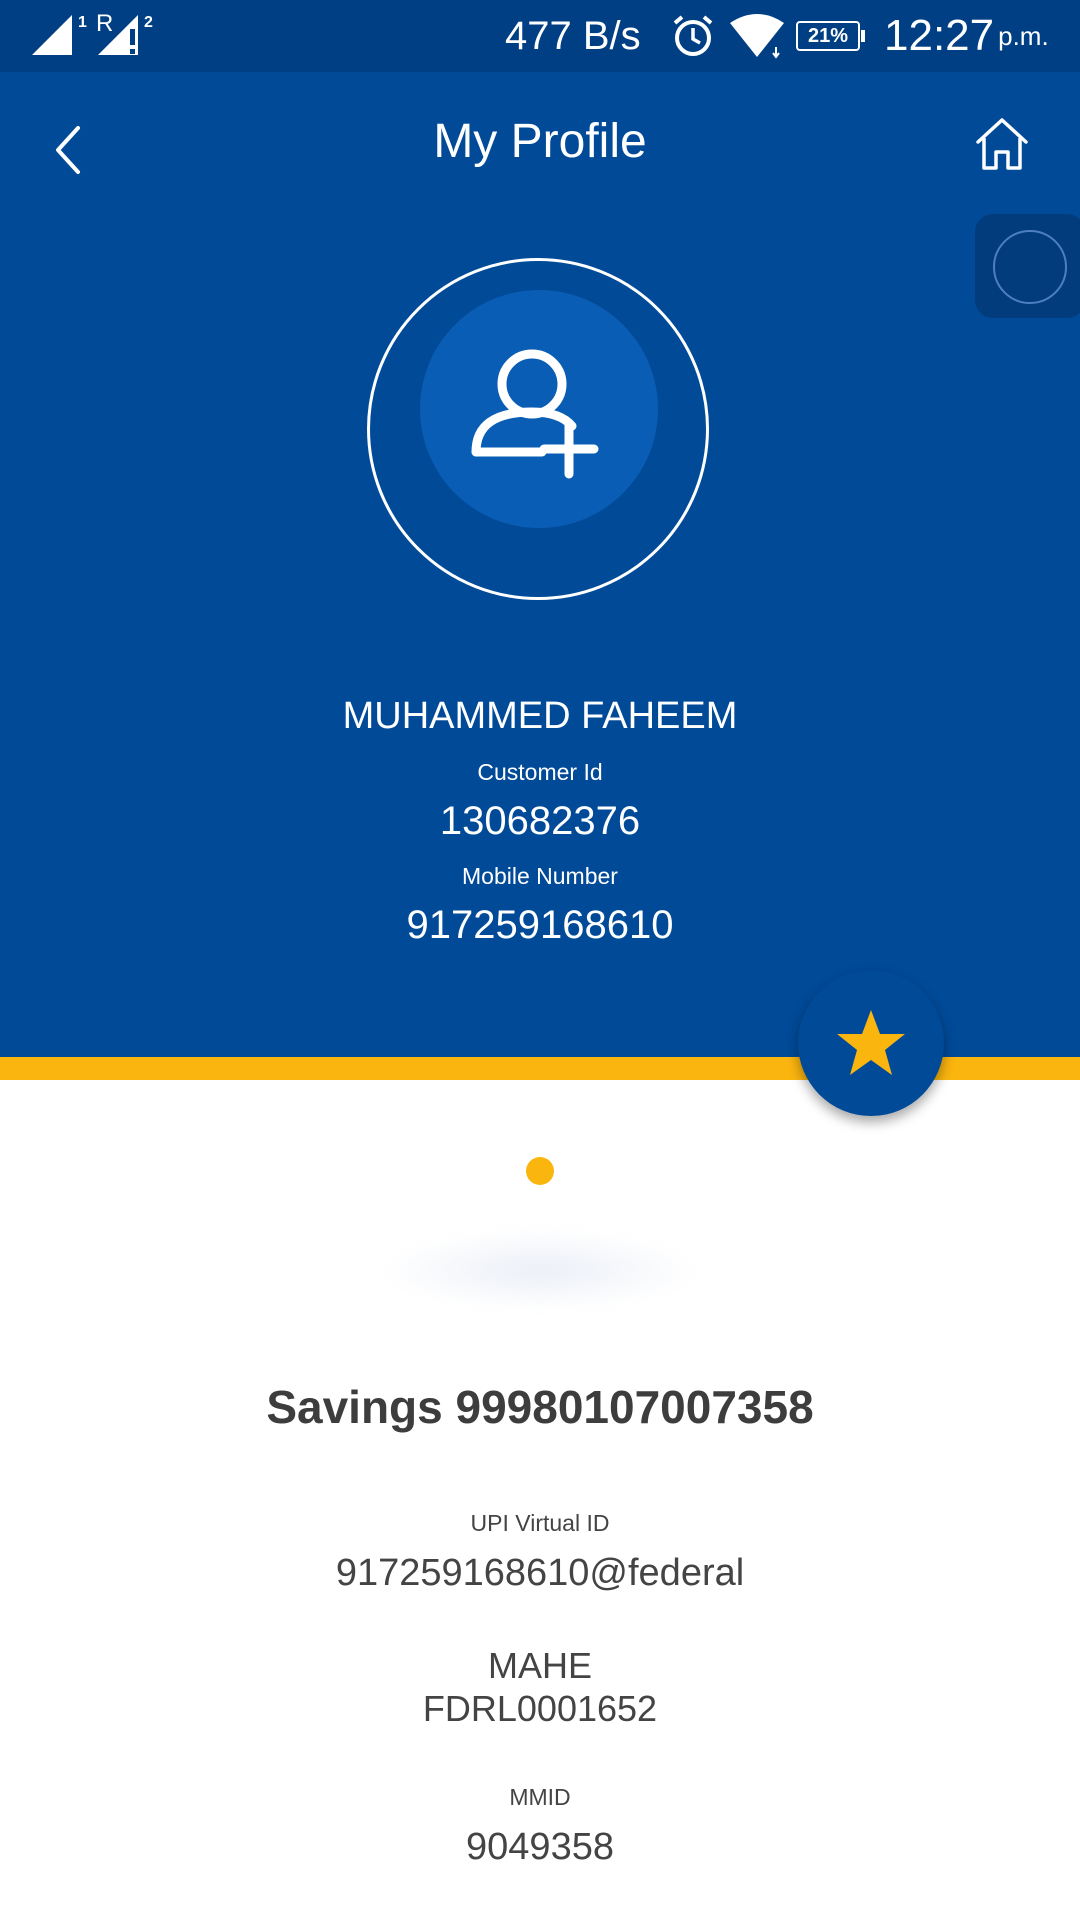 This screenshot has width=1080, height=1920. I want to click on sim1-label: 1, so click(82, 22).